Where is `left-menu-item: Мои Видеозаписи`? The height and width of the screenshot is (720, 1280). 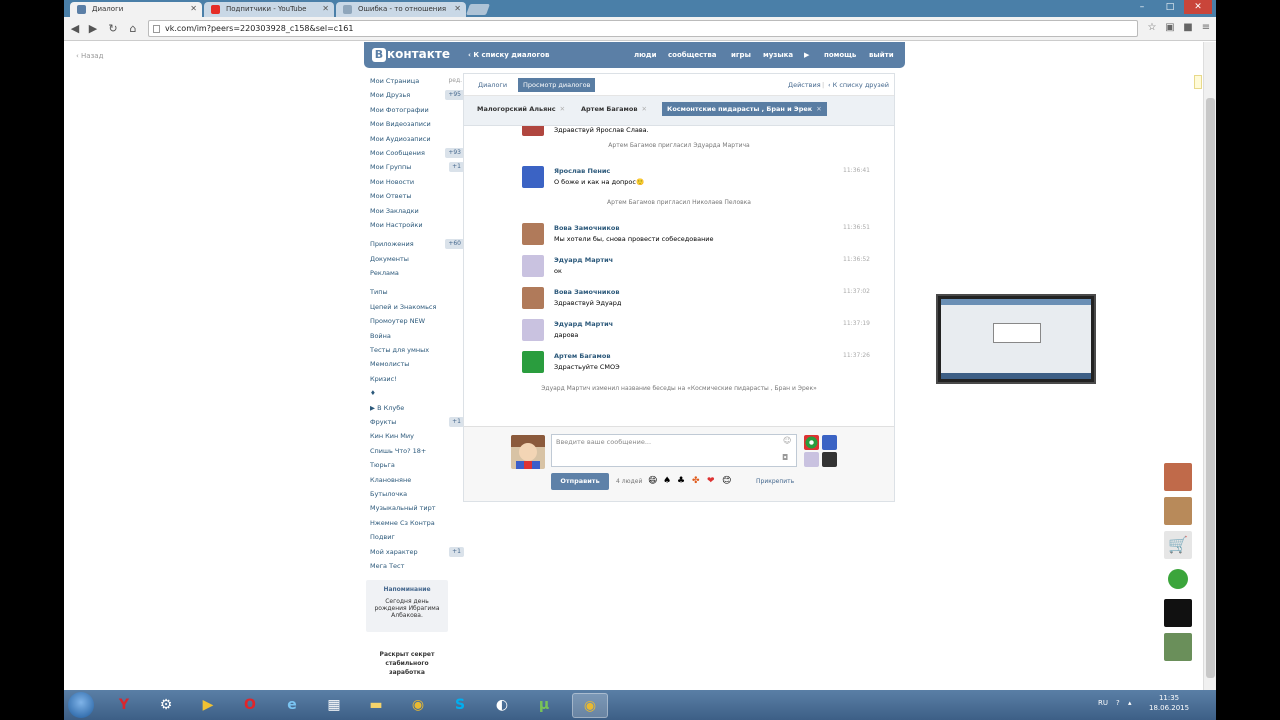
left-menu-item: Мои Видеозаписи is located at coordinates (418, 124).